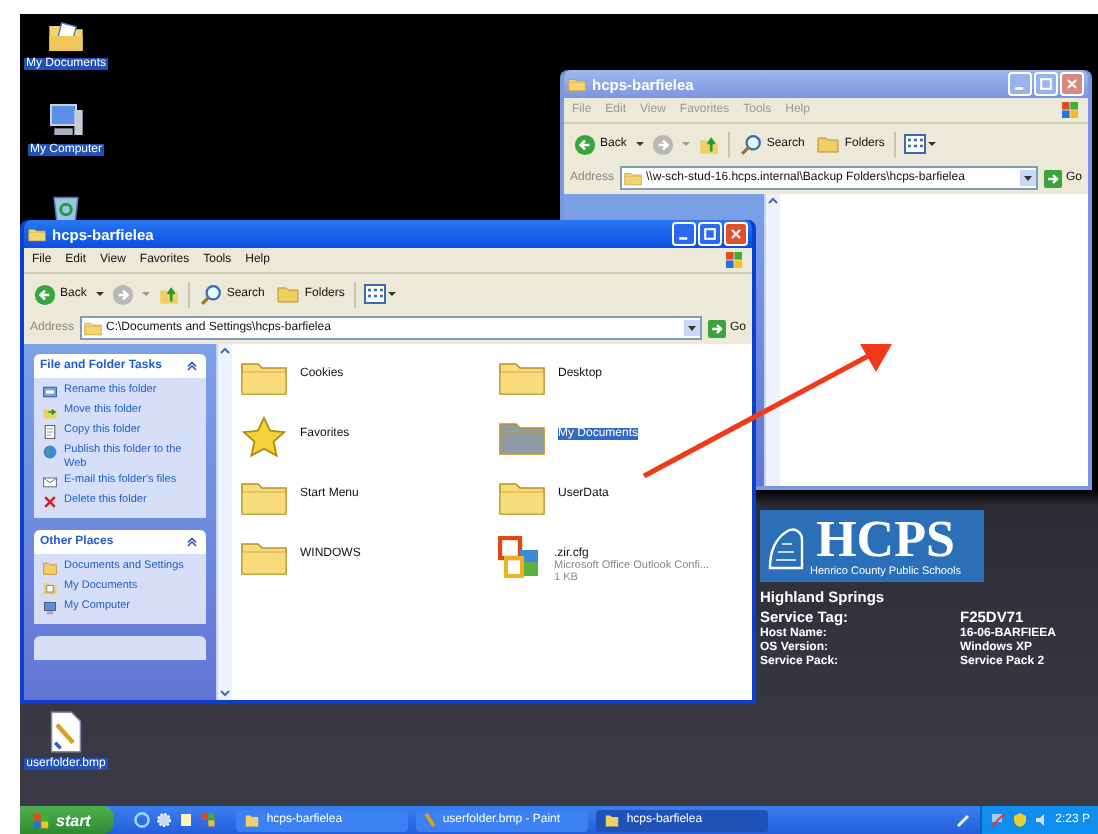 Image resolution: width=1098 pixels, height=834 pixels. I want to click on caret-icon, so click(100, 294).